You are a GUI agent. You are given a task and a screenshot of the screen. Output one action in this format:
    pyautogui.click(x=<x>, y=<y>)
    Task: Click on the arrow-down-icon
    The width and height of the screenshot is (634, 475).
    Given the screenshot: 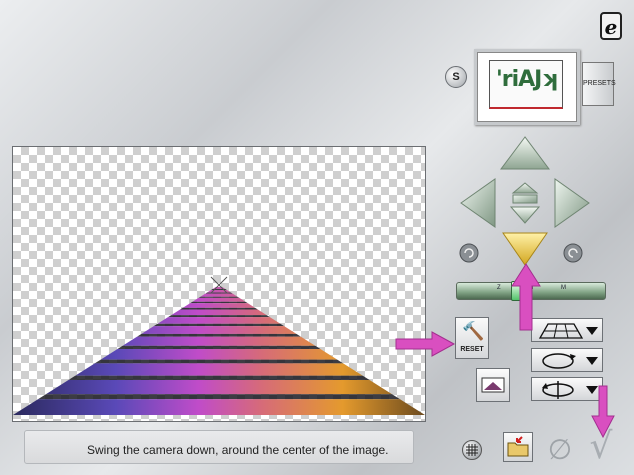 What is the action you would take?
    pyautogui.click(x=525, y=249)
    